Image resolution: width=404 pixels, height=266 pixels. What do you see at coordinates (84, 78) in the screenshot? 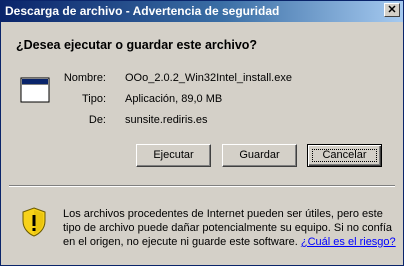
I see `name-label: Nombre:` at bounding box center [84, 78].